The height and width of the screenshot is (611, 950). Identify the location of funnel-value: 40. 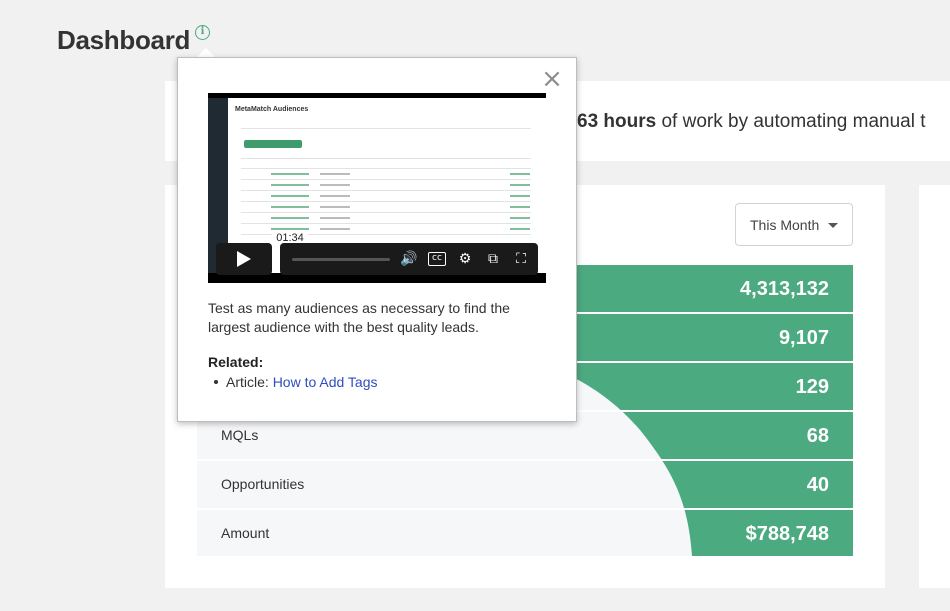
(817, 485).